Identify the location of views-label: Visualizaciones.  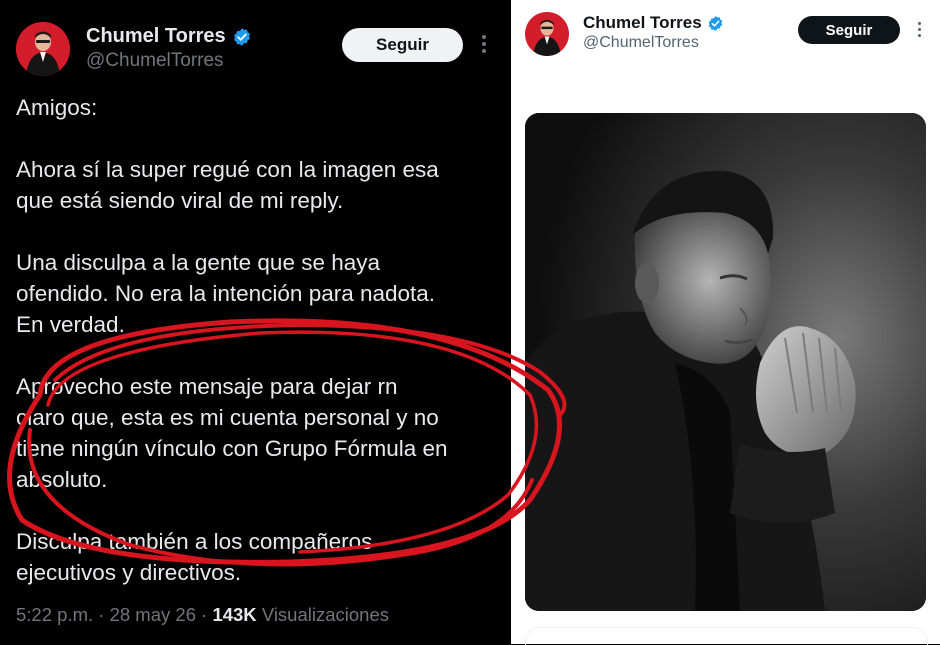
(325, 614).